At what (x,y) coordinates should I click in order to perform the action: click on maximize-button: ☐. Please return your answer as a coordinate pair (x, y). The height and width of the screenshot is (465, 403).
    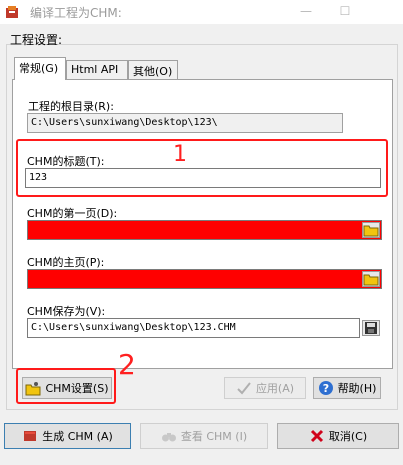
    Looking at the image, I should click on (345, 11).